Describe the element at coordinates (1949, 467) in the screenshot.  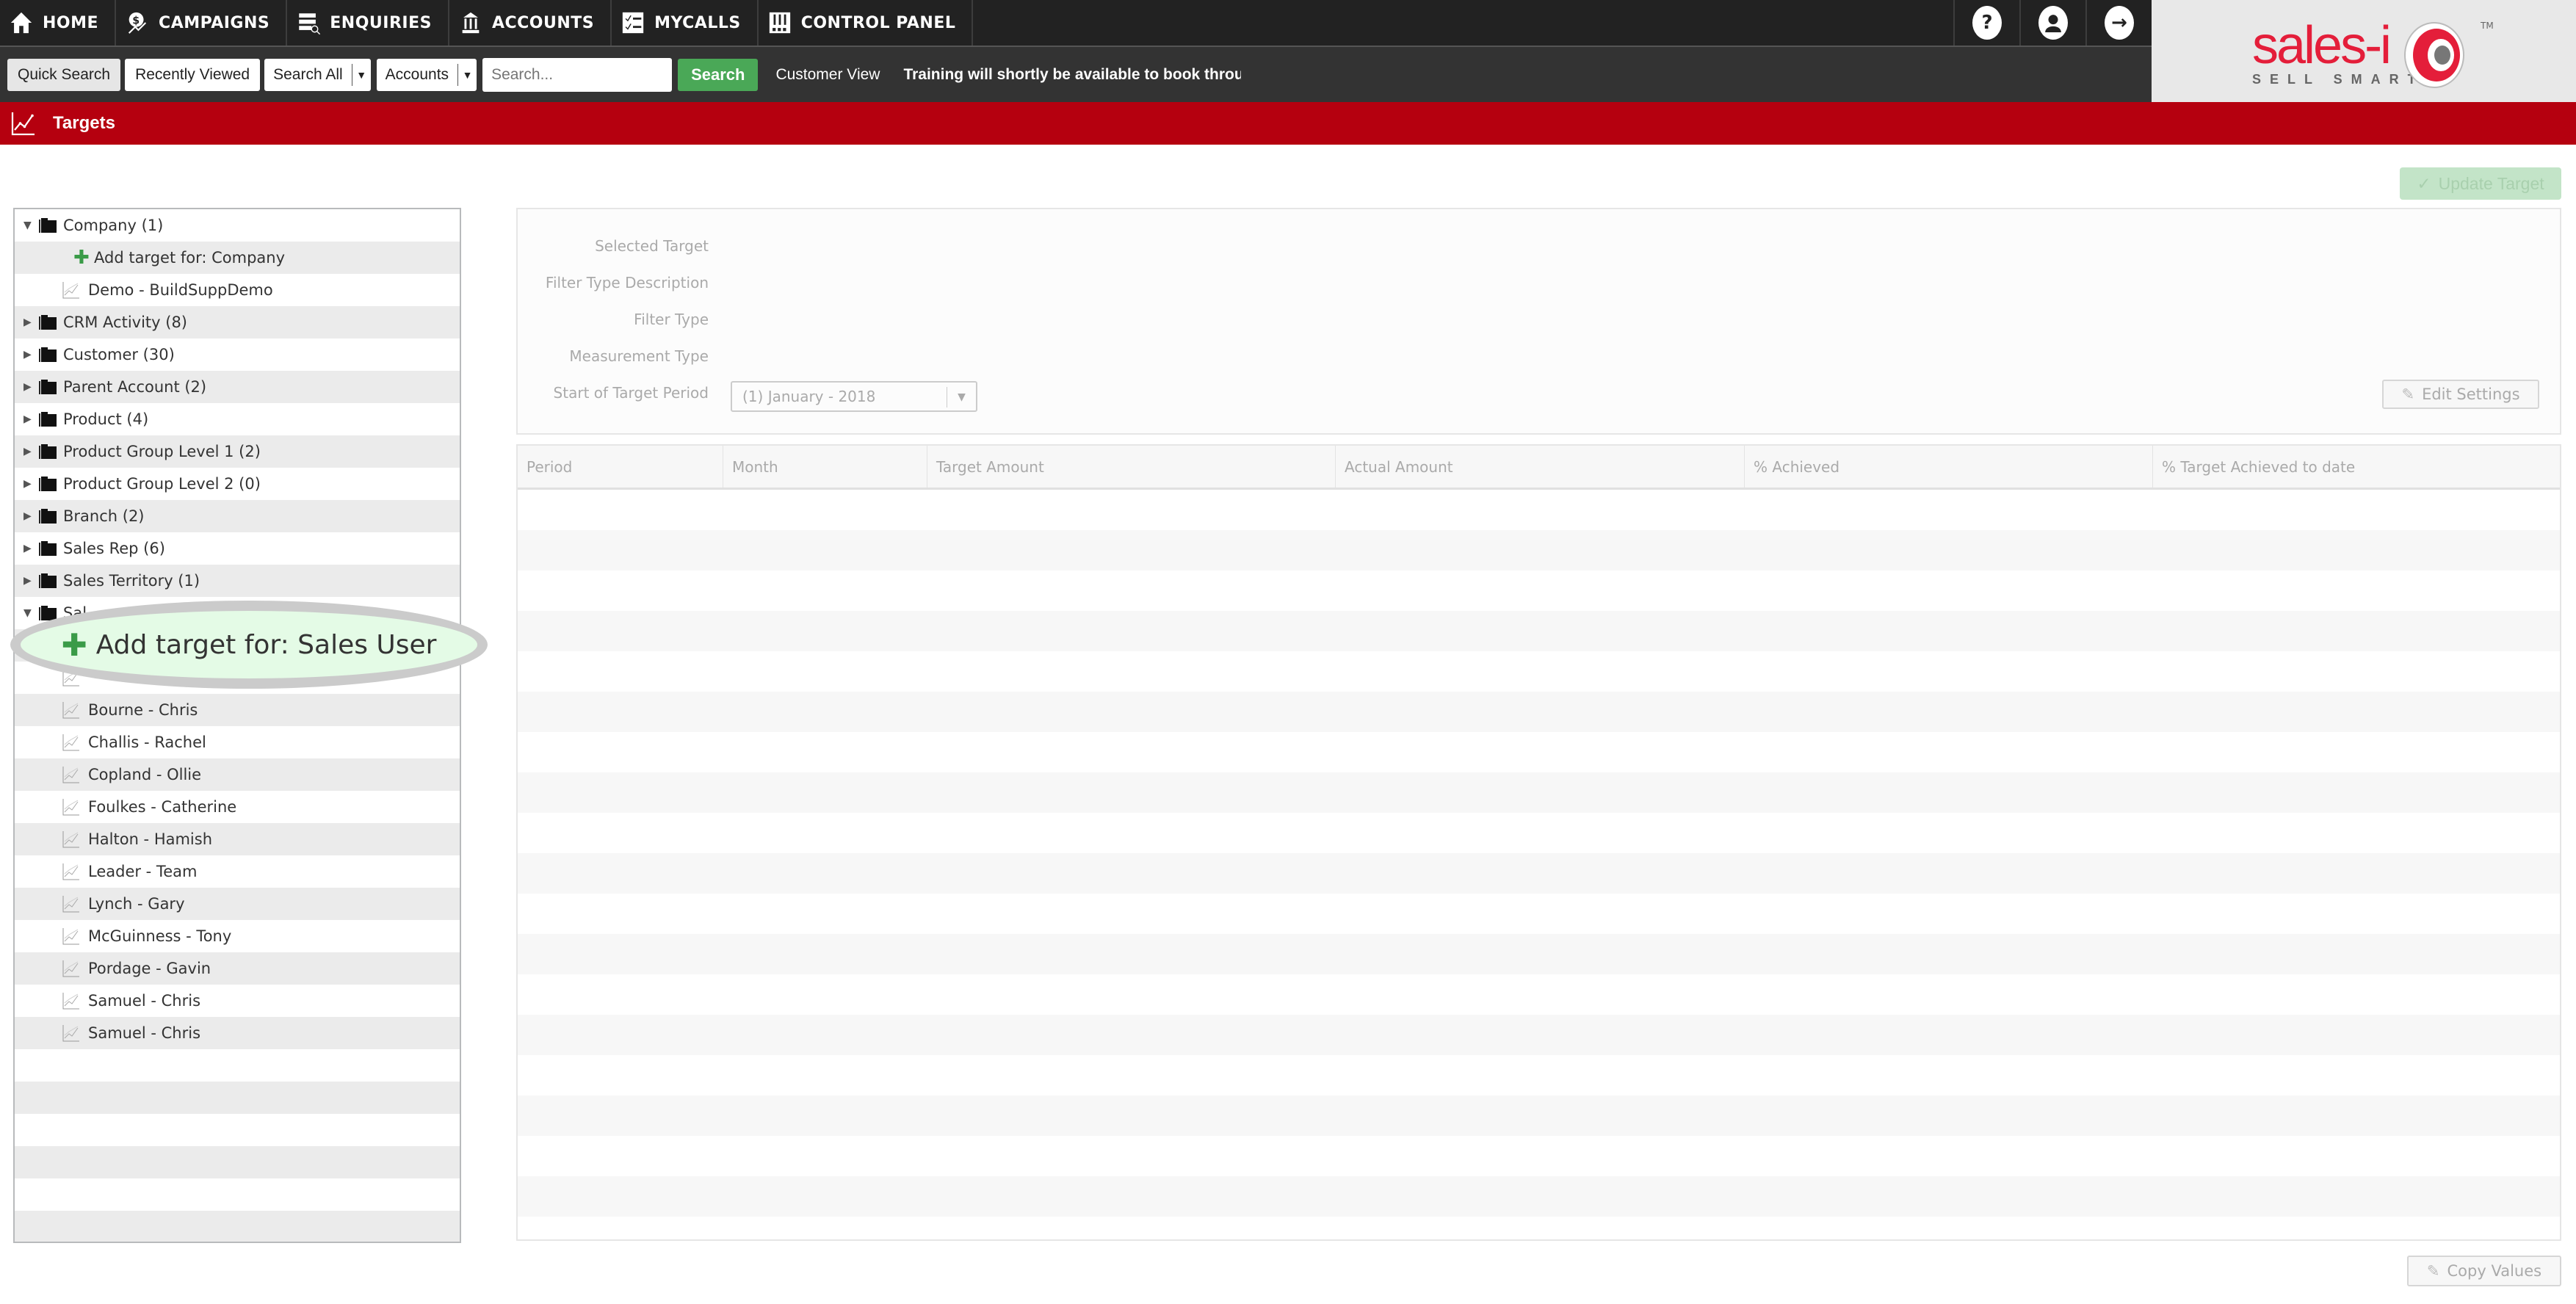
I see `col-percent-achieved: % Achieved` at that location.